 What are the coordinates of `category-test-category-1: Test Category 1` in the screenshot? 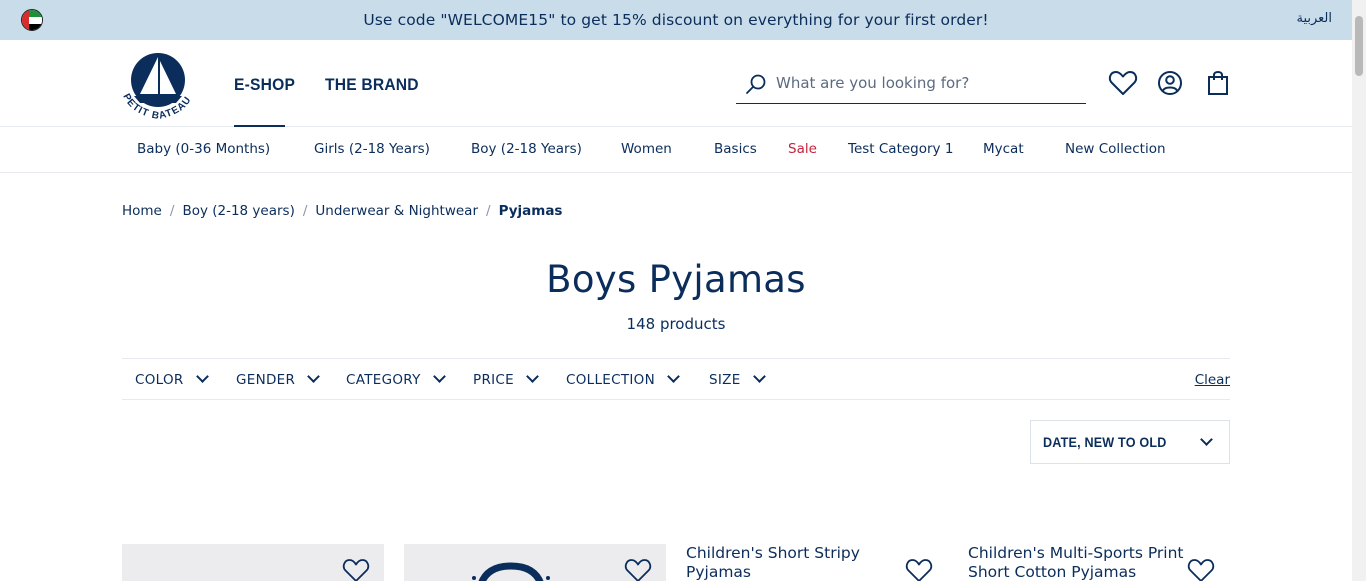 It's located at (900, 149).